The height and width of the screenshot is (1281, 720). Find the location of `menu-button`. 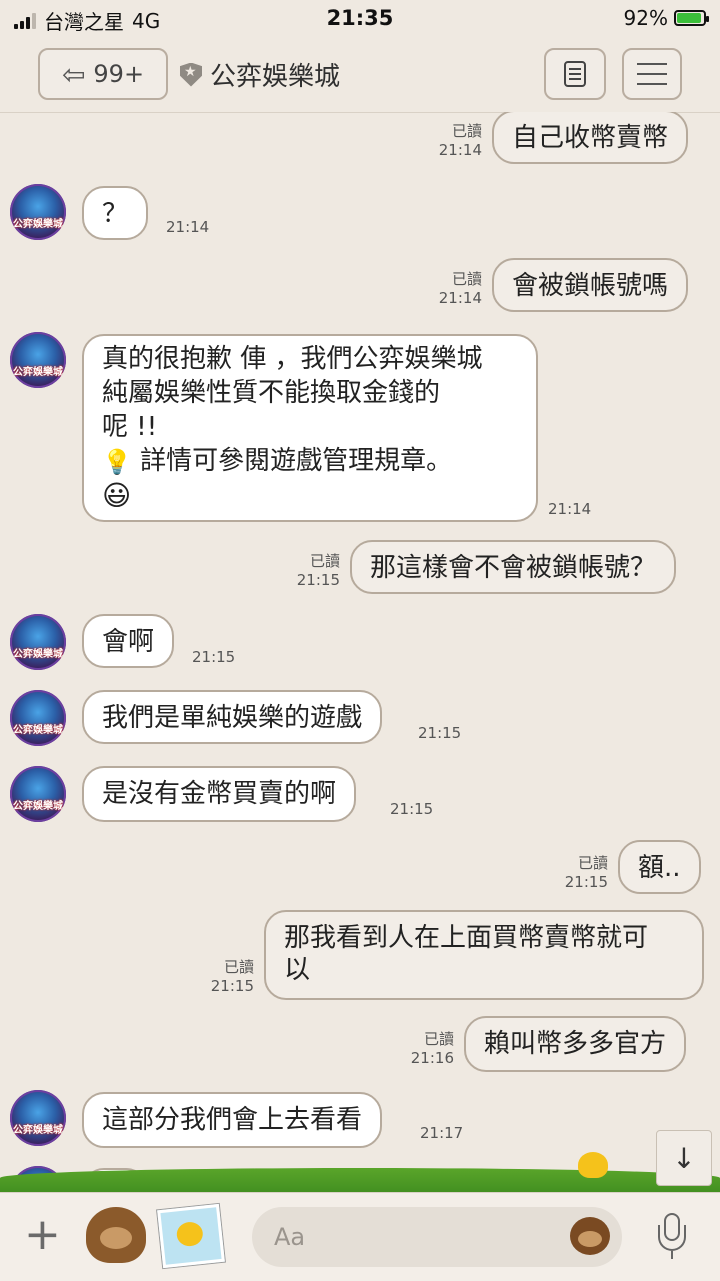

menu-button is located at coordinates (652, 74).